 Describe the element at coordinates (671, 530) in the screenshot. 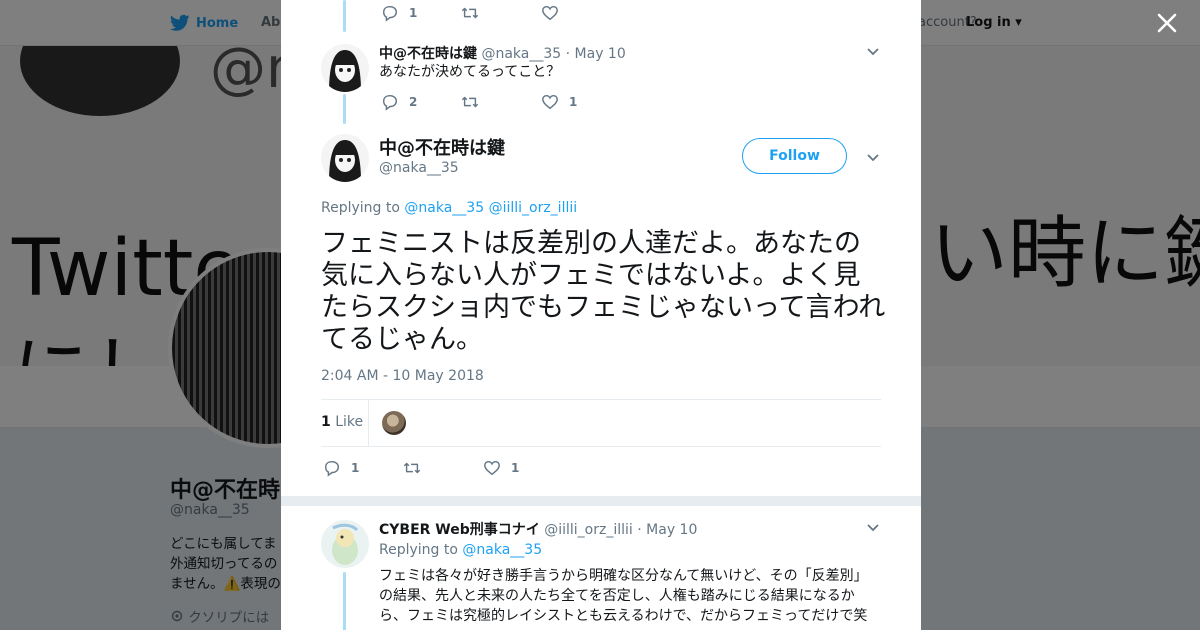

I see `reply-date: May 10` at that location.